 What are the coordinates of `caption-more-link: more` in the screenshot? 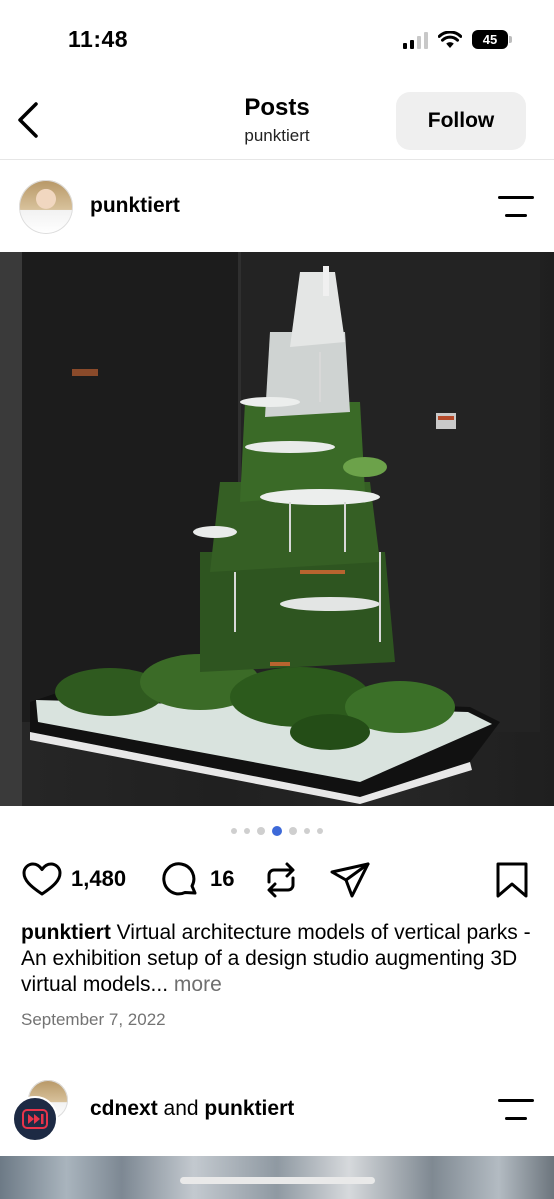 It's located at (195, 984).